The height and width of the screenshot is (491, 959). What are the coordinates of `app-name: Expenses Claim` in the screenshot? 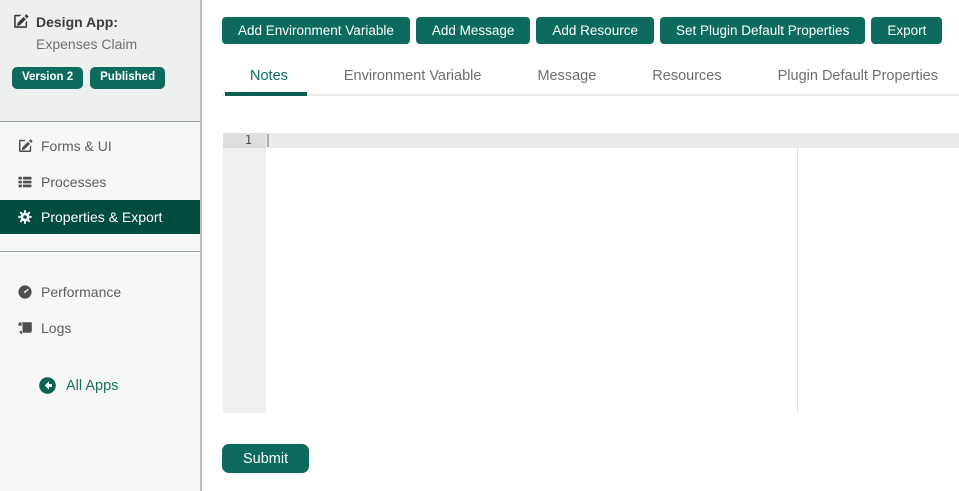 It's located at (87, 44).